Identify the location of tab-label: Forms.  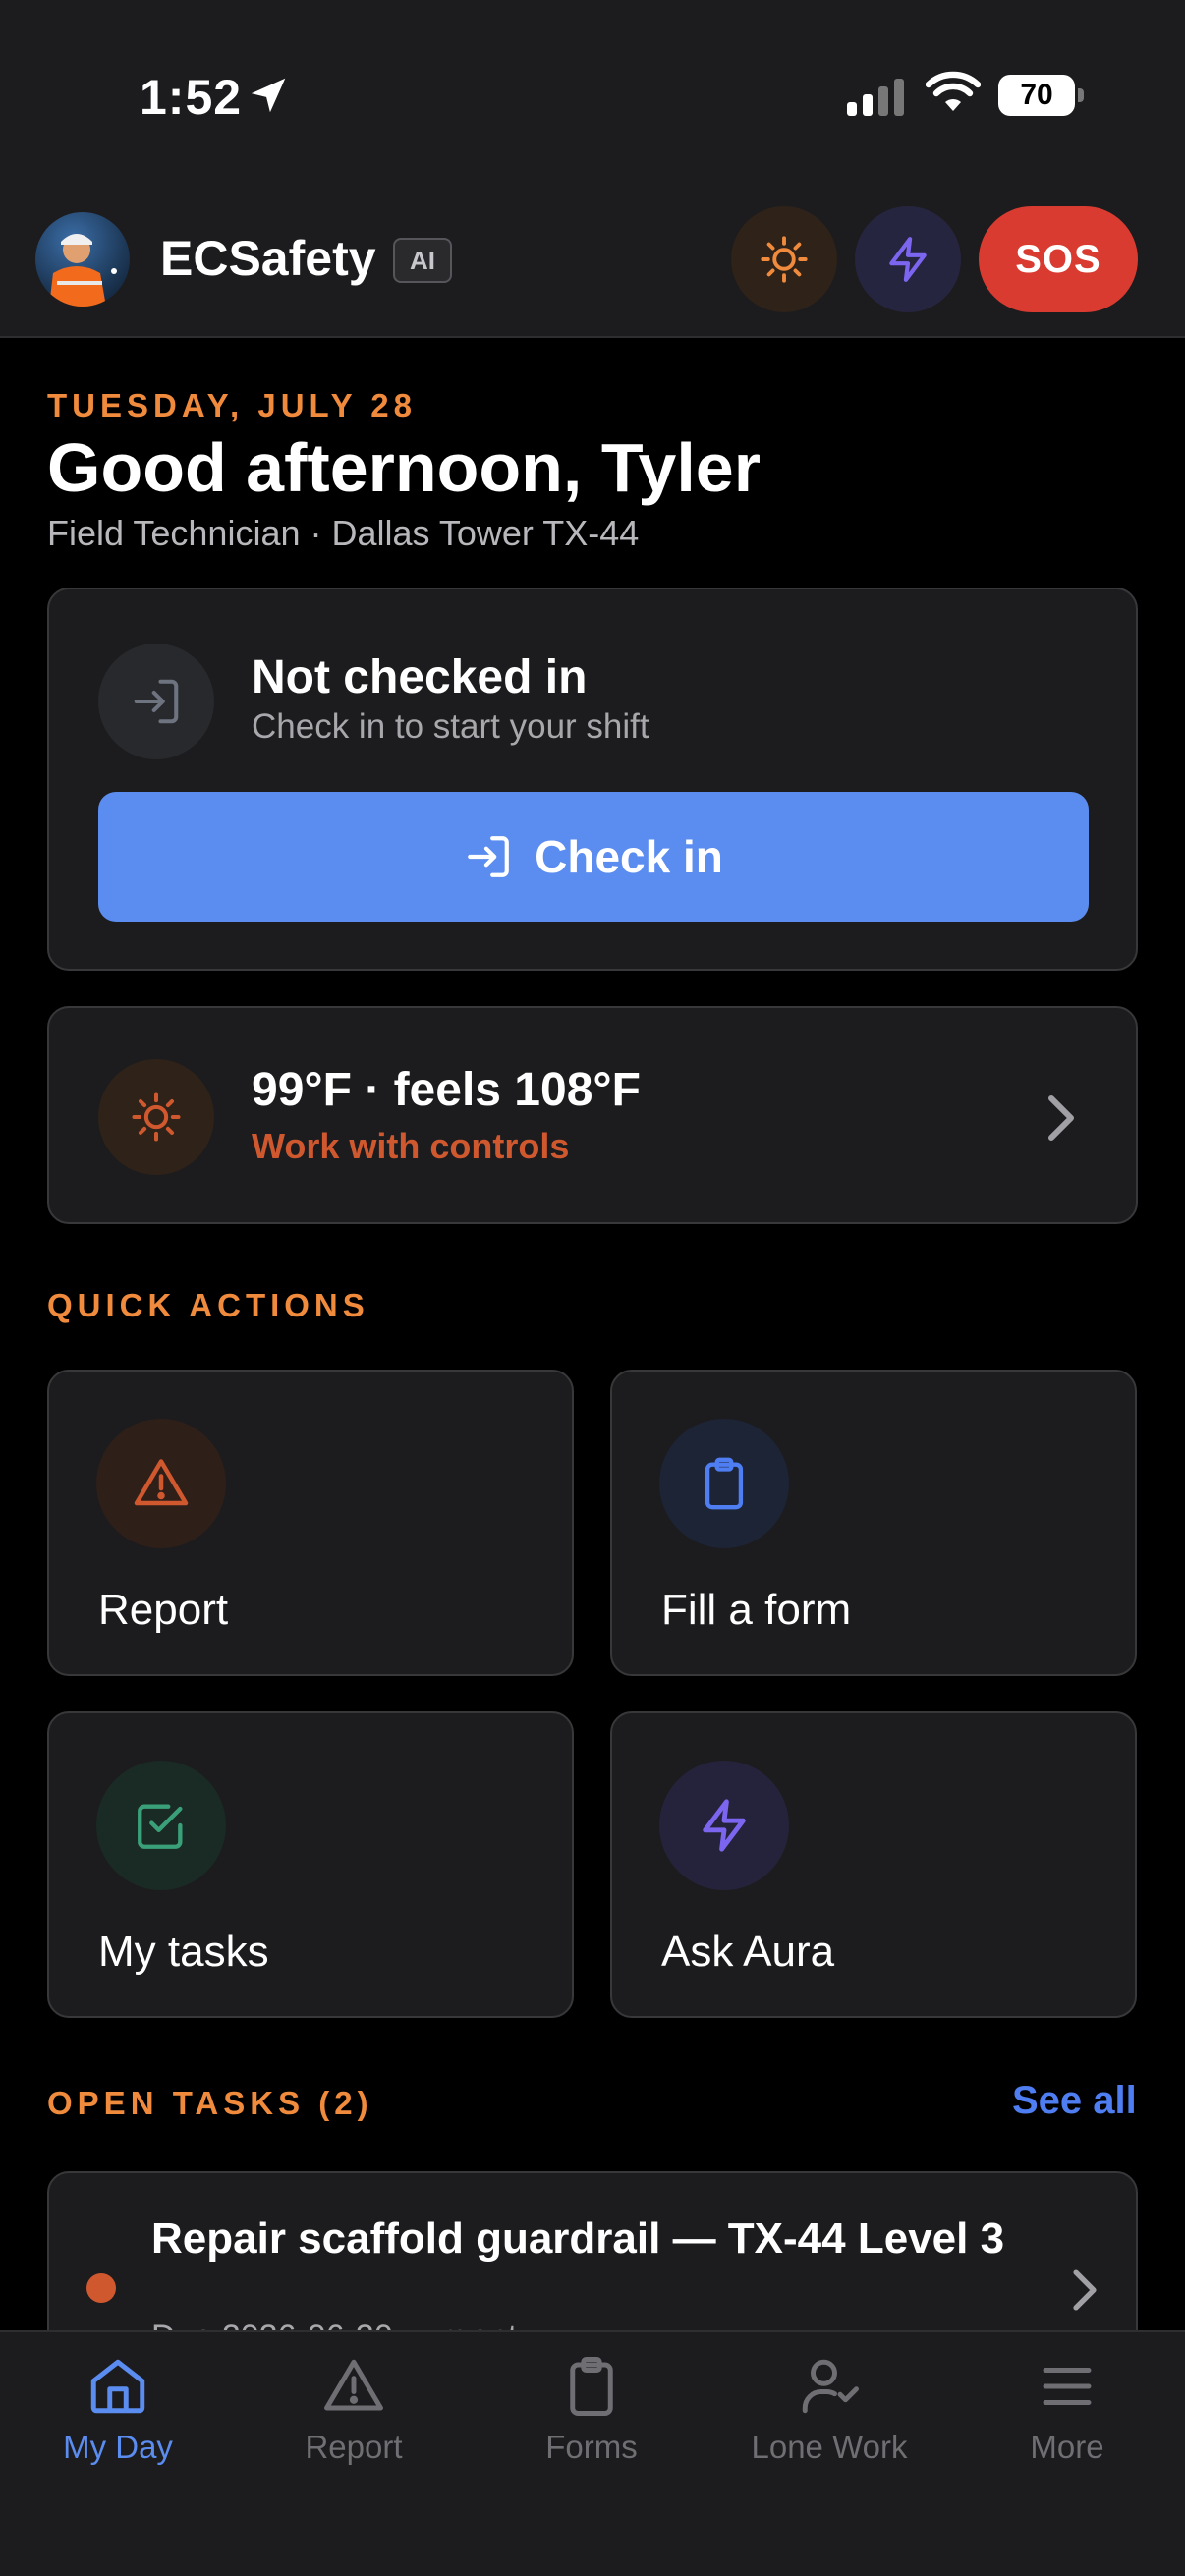
(592, 2447).